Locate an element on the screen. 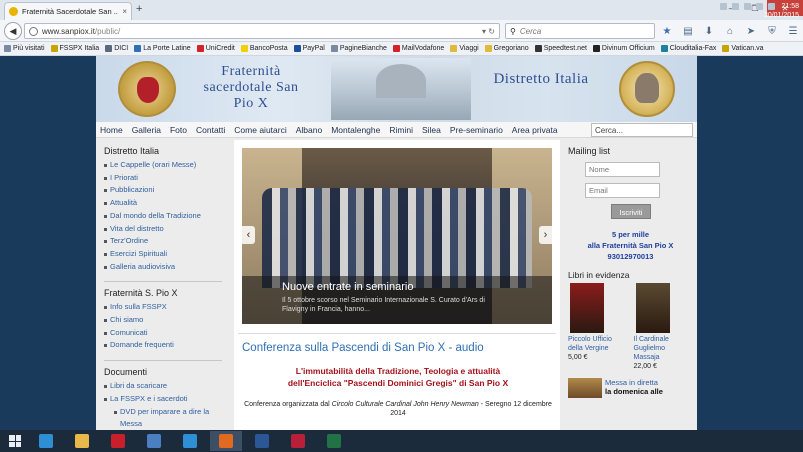  sidebar-link: Info sulla FSSPX is located at coordinates (163, 307).